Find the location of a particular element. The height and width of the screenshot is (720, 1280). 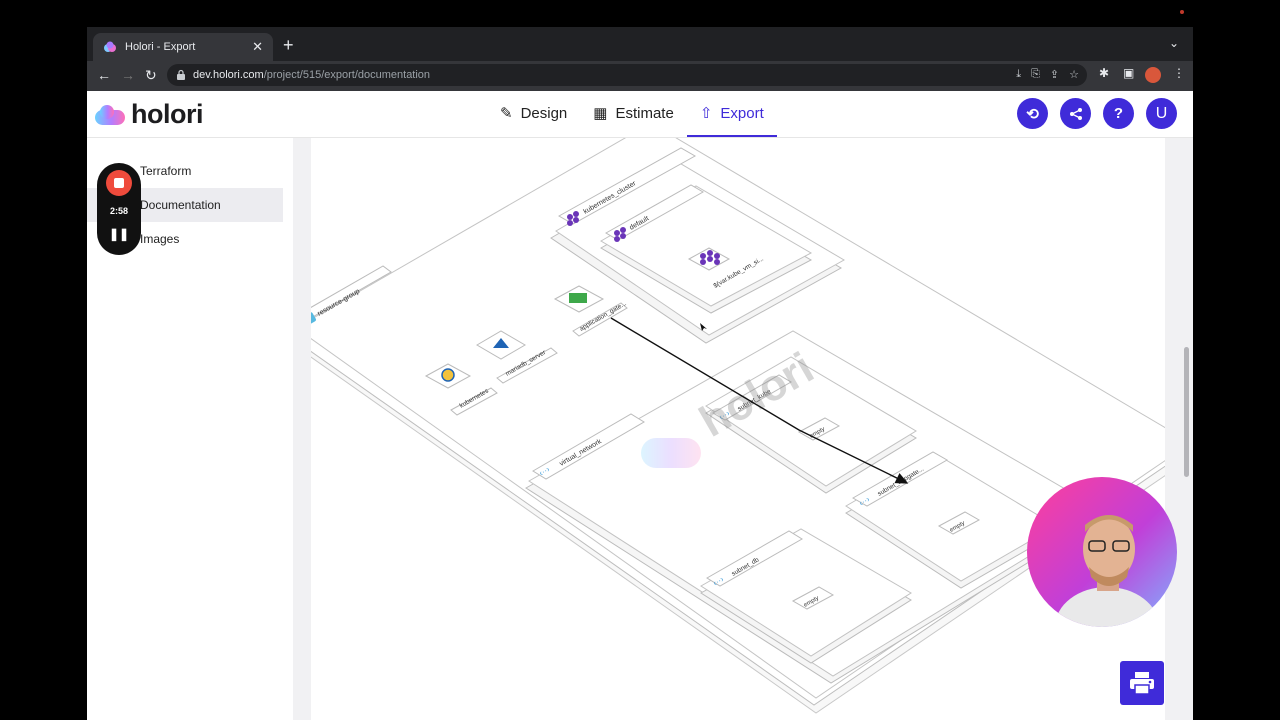

forward-icon: → is located at coordinates (128, 75).